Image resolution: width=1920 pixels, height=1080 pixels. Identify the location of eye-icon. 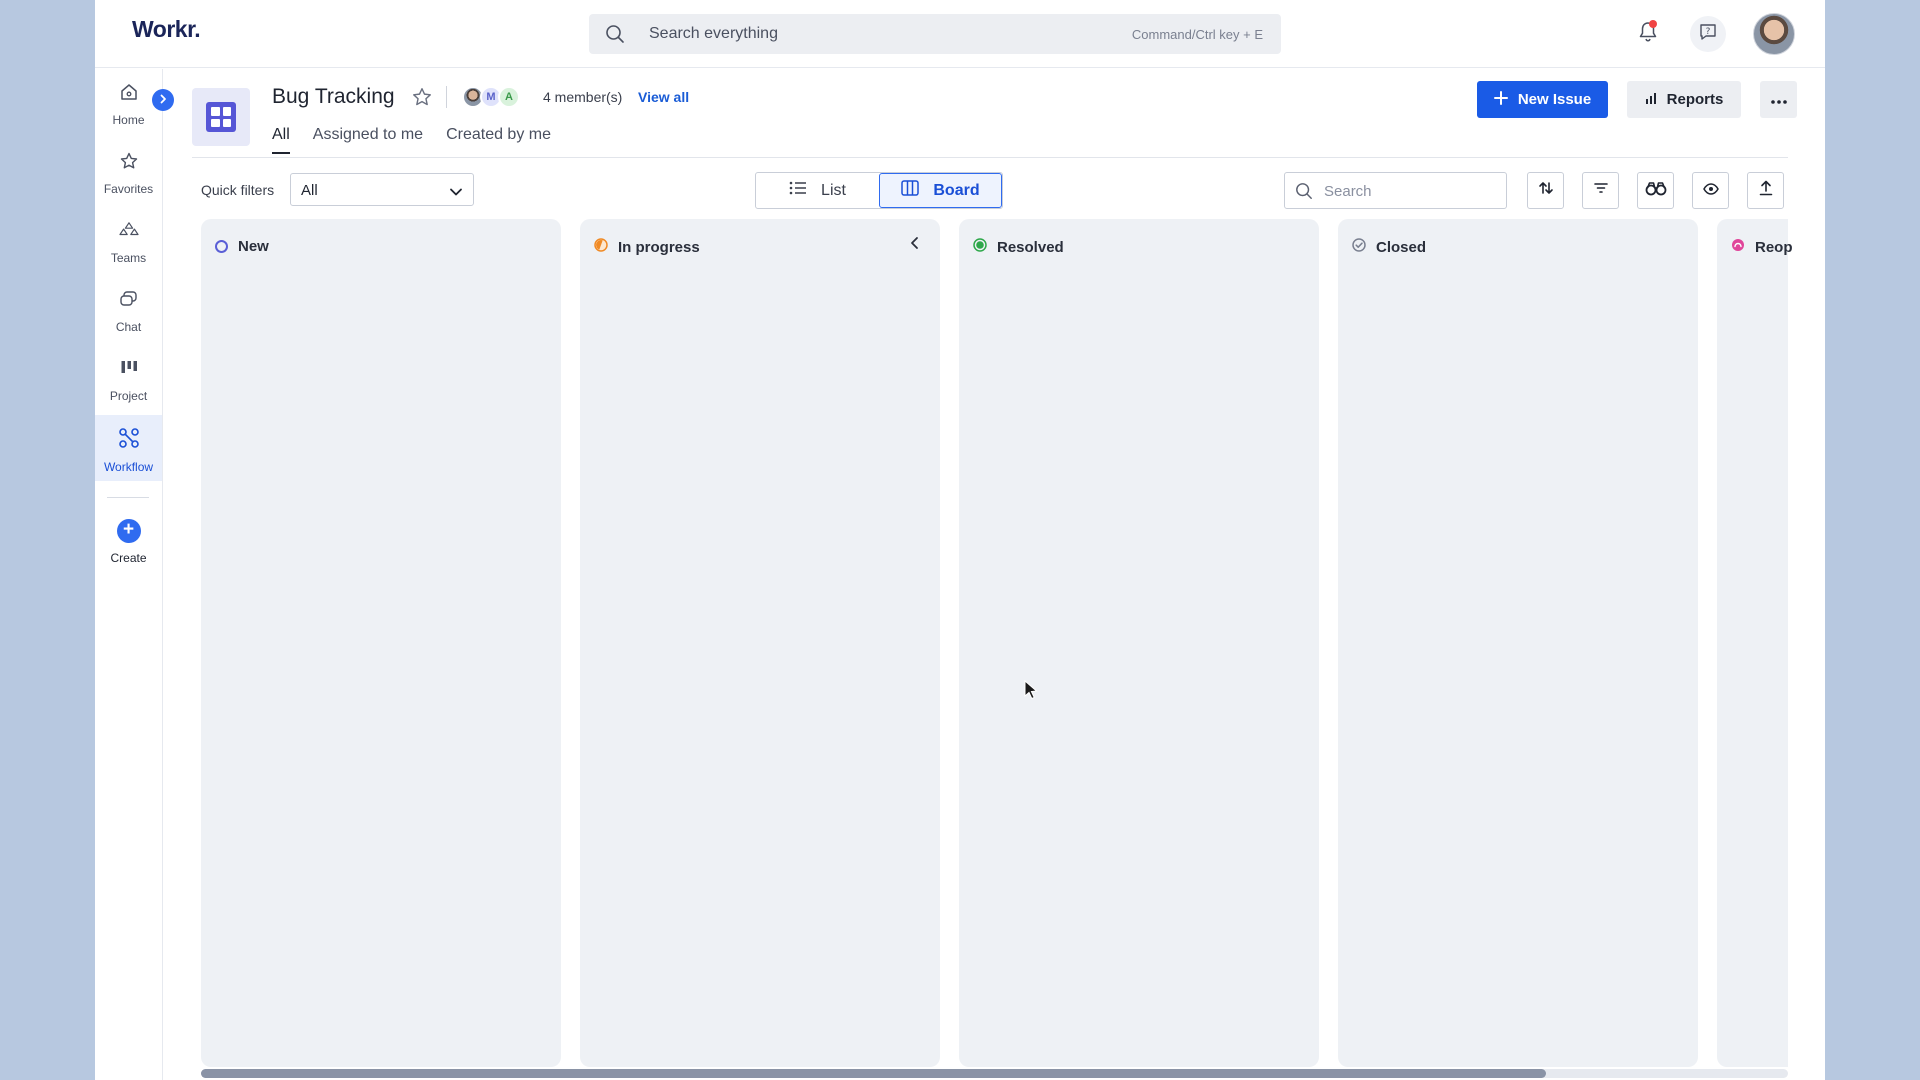
(1710, 191).